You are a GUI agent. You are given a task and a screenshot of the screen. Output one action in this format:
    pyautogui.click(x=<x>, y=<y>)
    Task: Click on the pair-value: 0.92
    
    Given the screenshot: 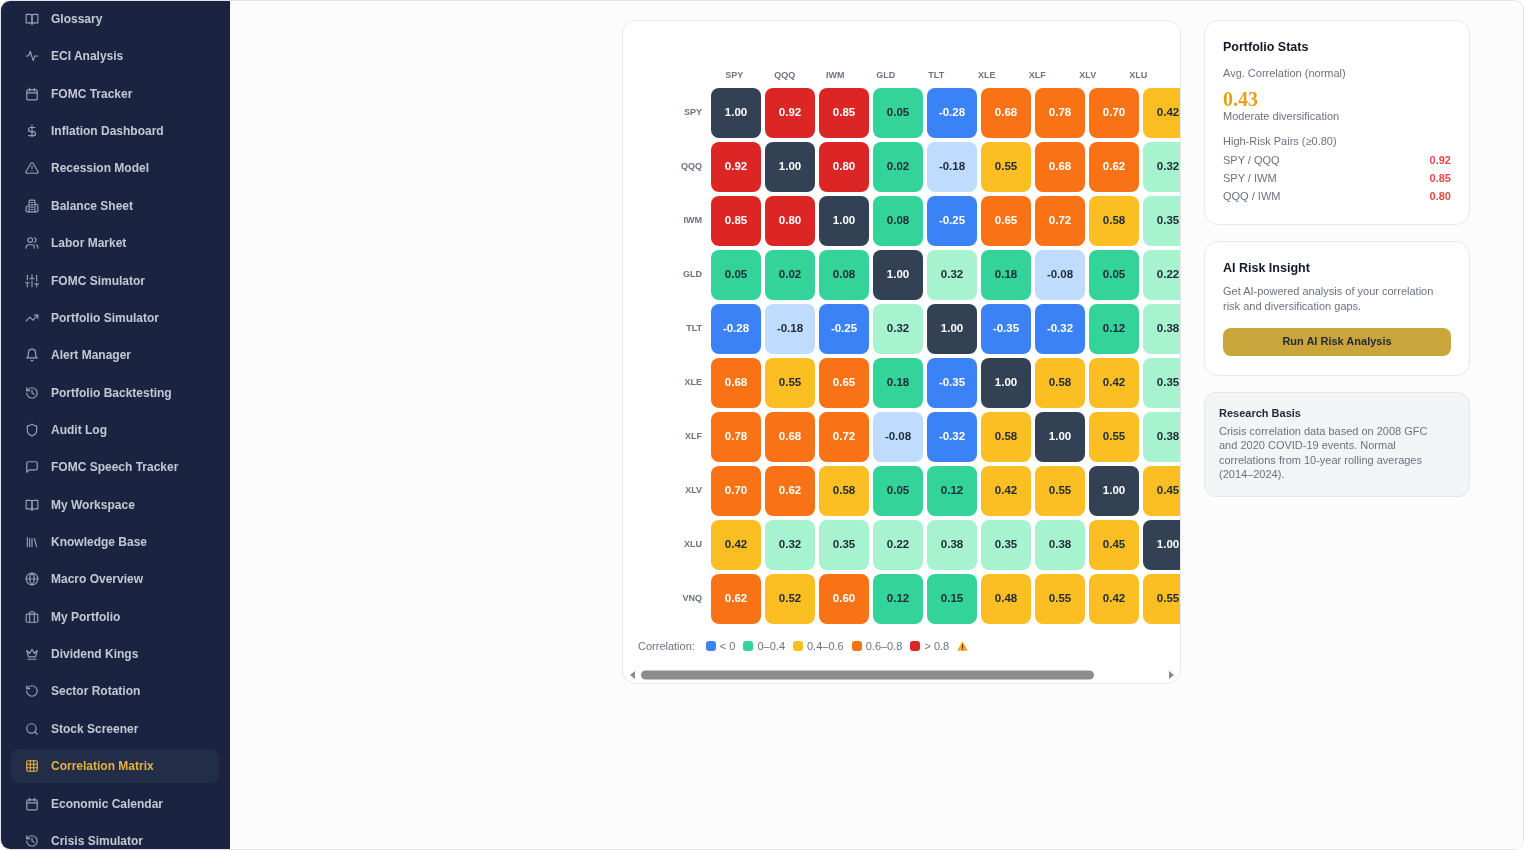 What is the action you would take?
    pyautogui.click(x=1440, y=160)
    